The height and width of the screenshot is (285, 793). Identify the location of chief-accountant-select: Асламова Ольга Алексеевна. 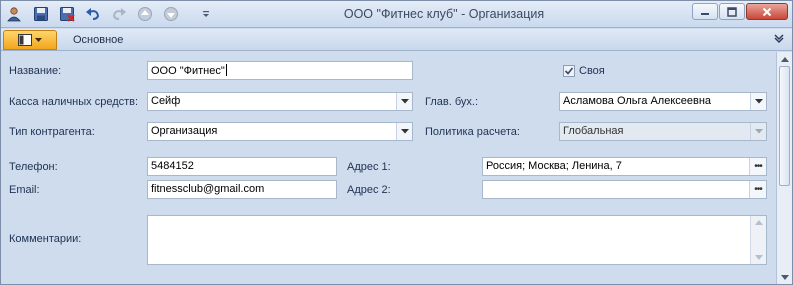
(663, 101).